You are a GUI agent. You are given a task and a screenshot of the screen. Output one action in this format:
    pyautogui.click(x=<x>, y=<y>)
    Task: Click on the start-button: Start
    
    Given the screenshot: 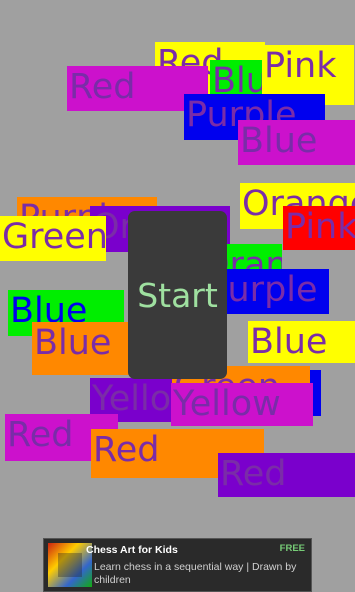 What is the action you would take?
    pyautogui.click(x=177, y=295)
    